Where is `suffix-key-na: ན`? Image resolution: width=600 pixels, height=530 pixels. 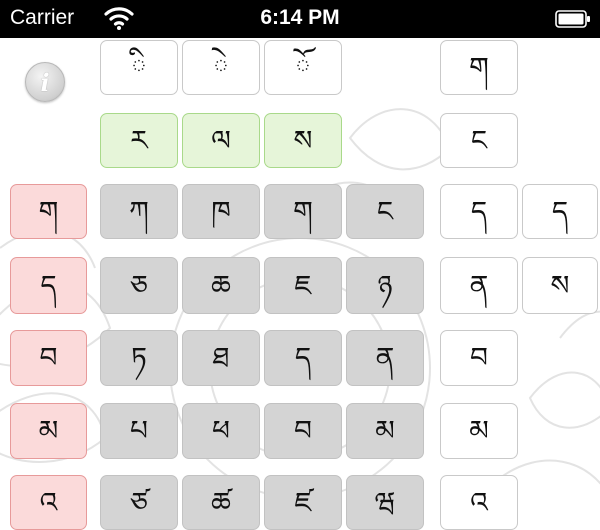
suffix-key-na: ན is located at coordinates (479, 285).